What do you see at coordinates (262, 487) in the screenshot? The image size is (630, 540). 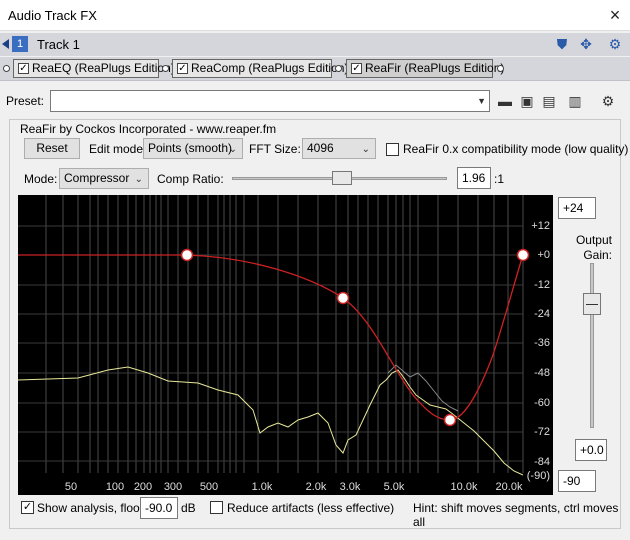 I see `freq-tick-label: 1.0k` at bounding box center [262, 487].